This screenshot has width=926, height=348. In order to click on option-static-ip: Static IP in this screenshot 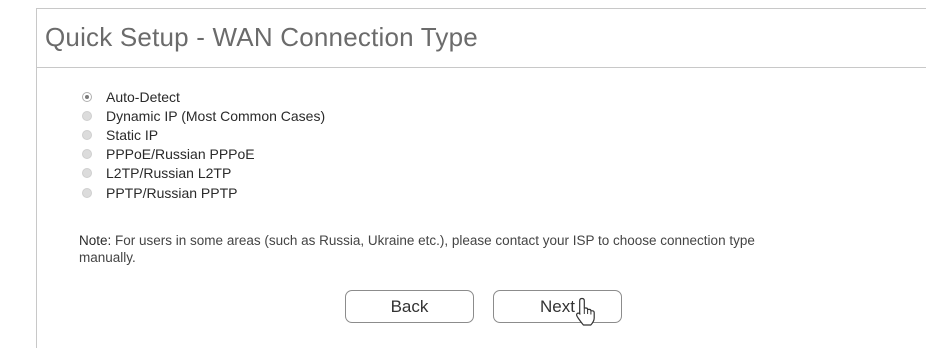, I will do `click(203, 134)`.